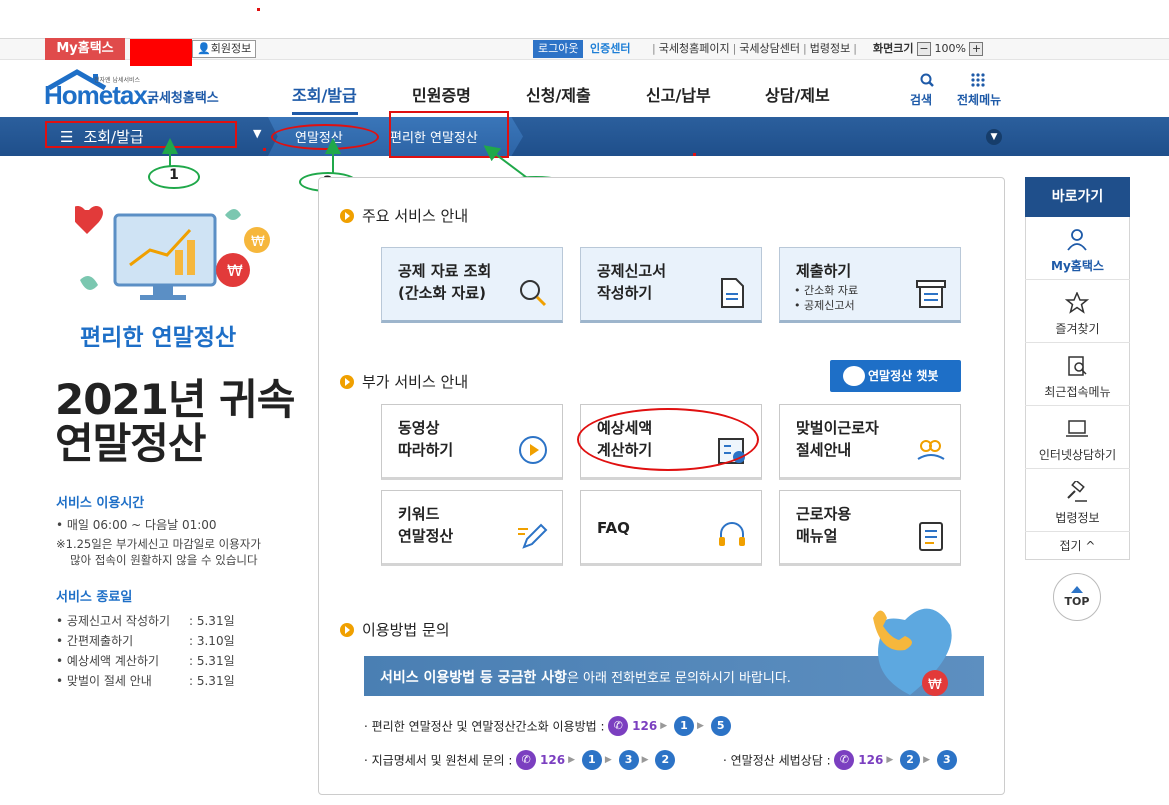 The height and width of the screenshot is (805, 1169). Describe the element at coordinates (172, 253) in the screenshot. I see `year-end-illustration: ₩ ₩` at that location.